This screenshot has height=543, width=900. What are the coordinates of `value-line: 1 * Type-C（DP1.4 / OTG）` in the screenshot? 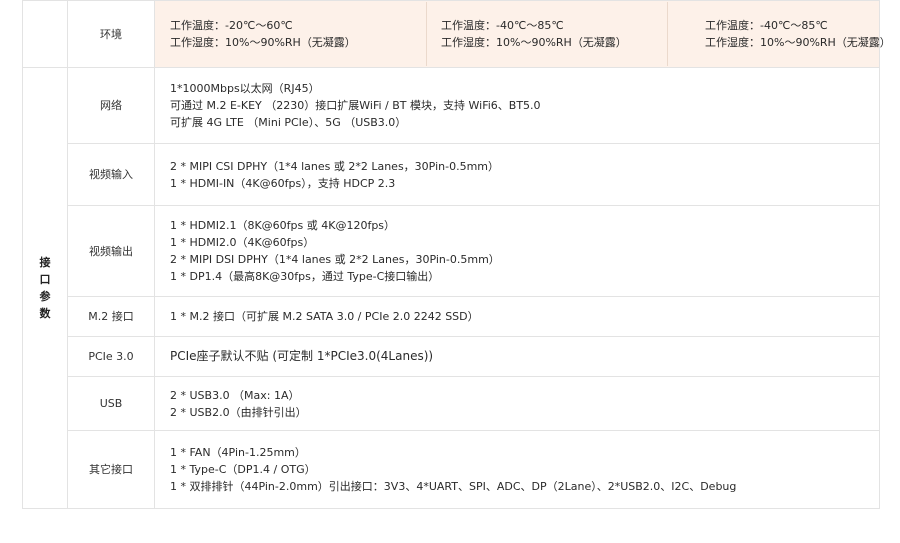 It's located at (243, 469).